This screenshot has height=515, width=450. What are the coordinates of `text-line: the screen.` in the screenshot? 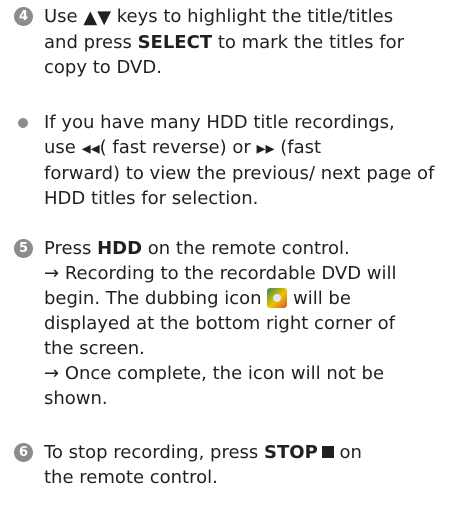 It's located at (94, 348).